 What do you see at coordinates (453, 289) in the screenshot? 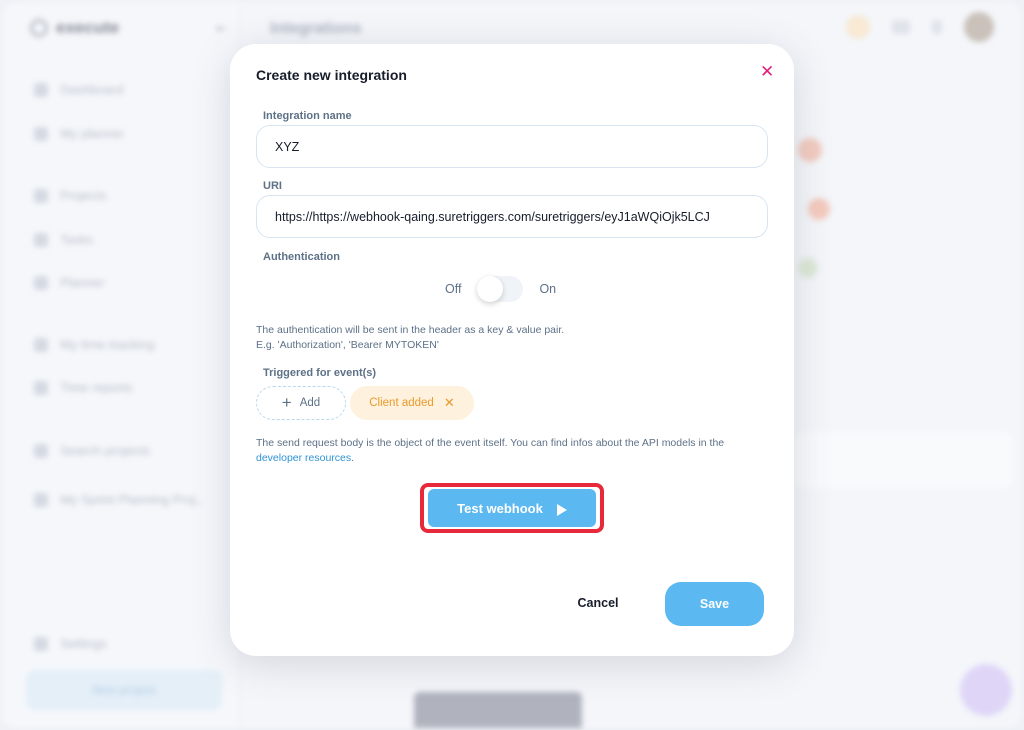
I see `toggle-off-label: Off` at bounding box center [453, 289].